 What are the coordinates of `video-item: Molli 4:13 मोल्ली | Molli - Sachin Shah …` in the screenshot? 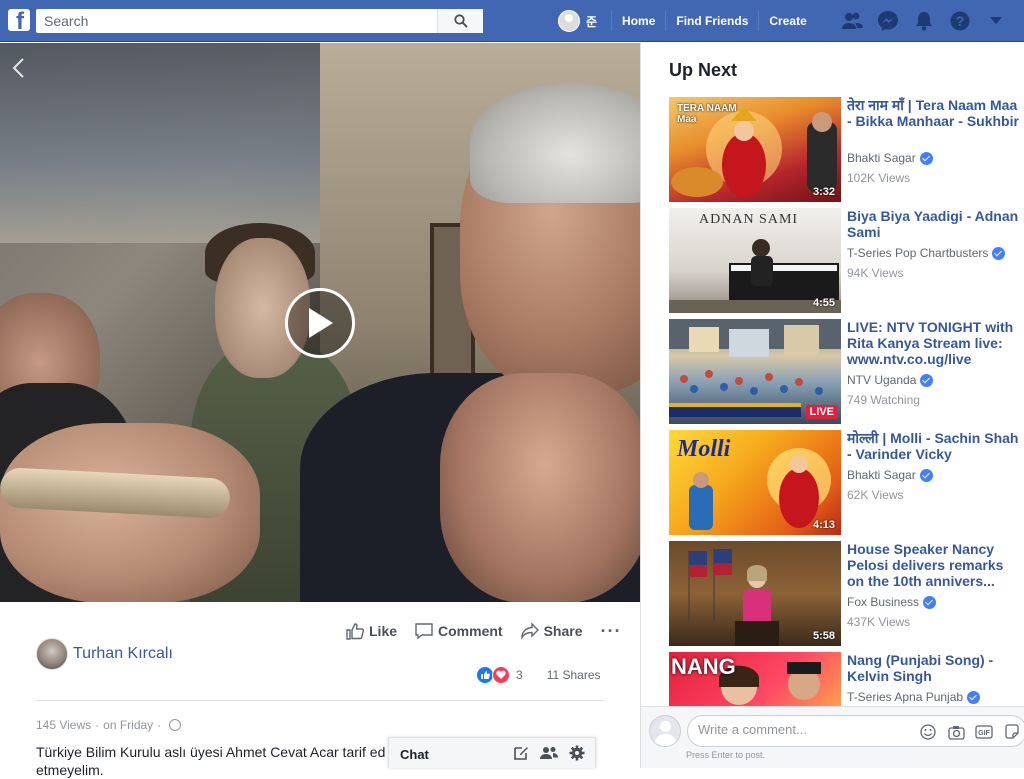 It's located at (846, 485).